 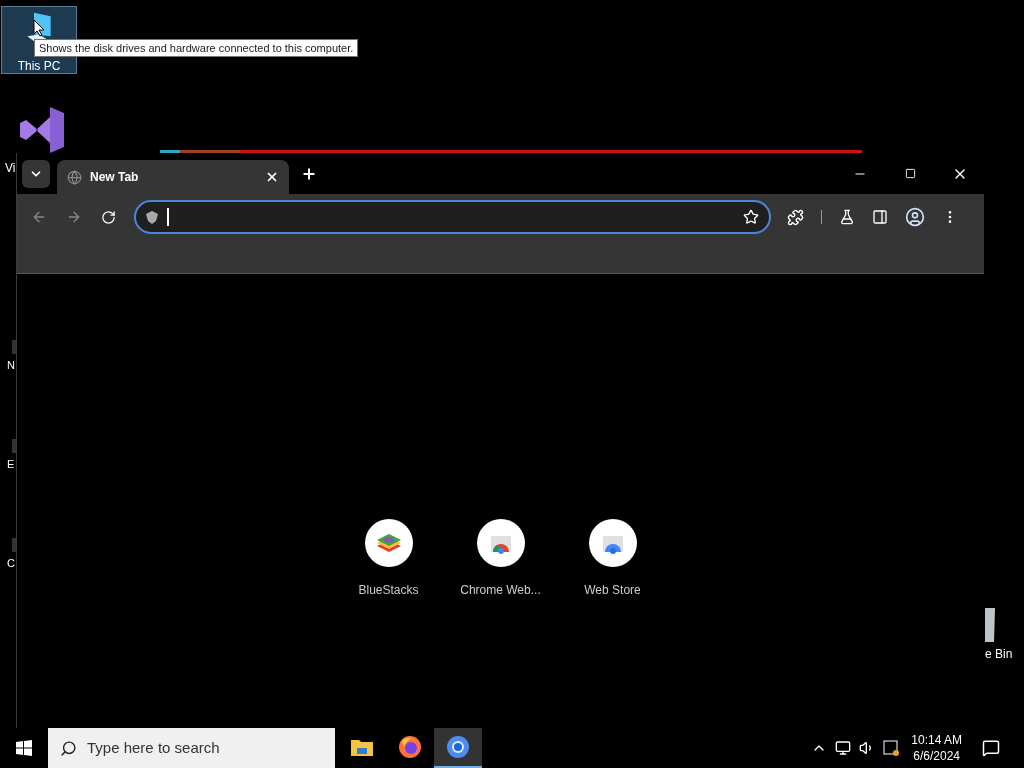 What do you see at coordinates (11, 464) in the screenshot?
I see `icon-label: E` at bounding box center [11, 464].